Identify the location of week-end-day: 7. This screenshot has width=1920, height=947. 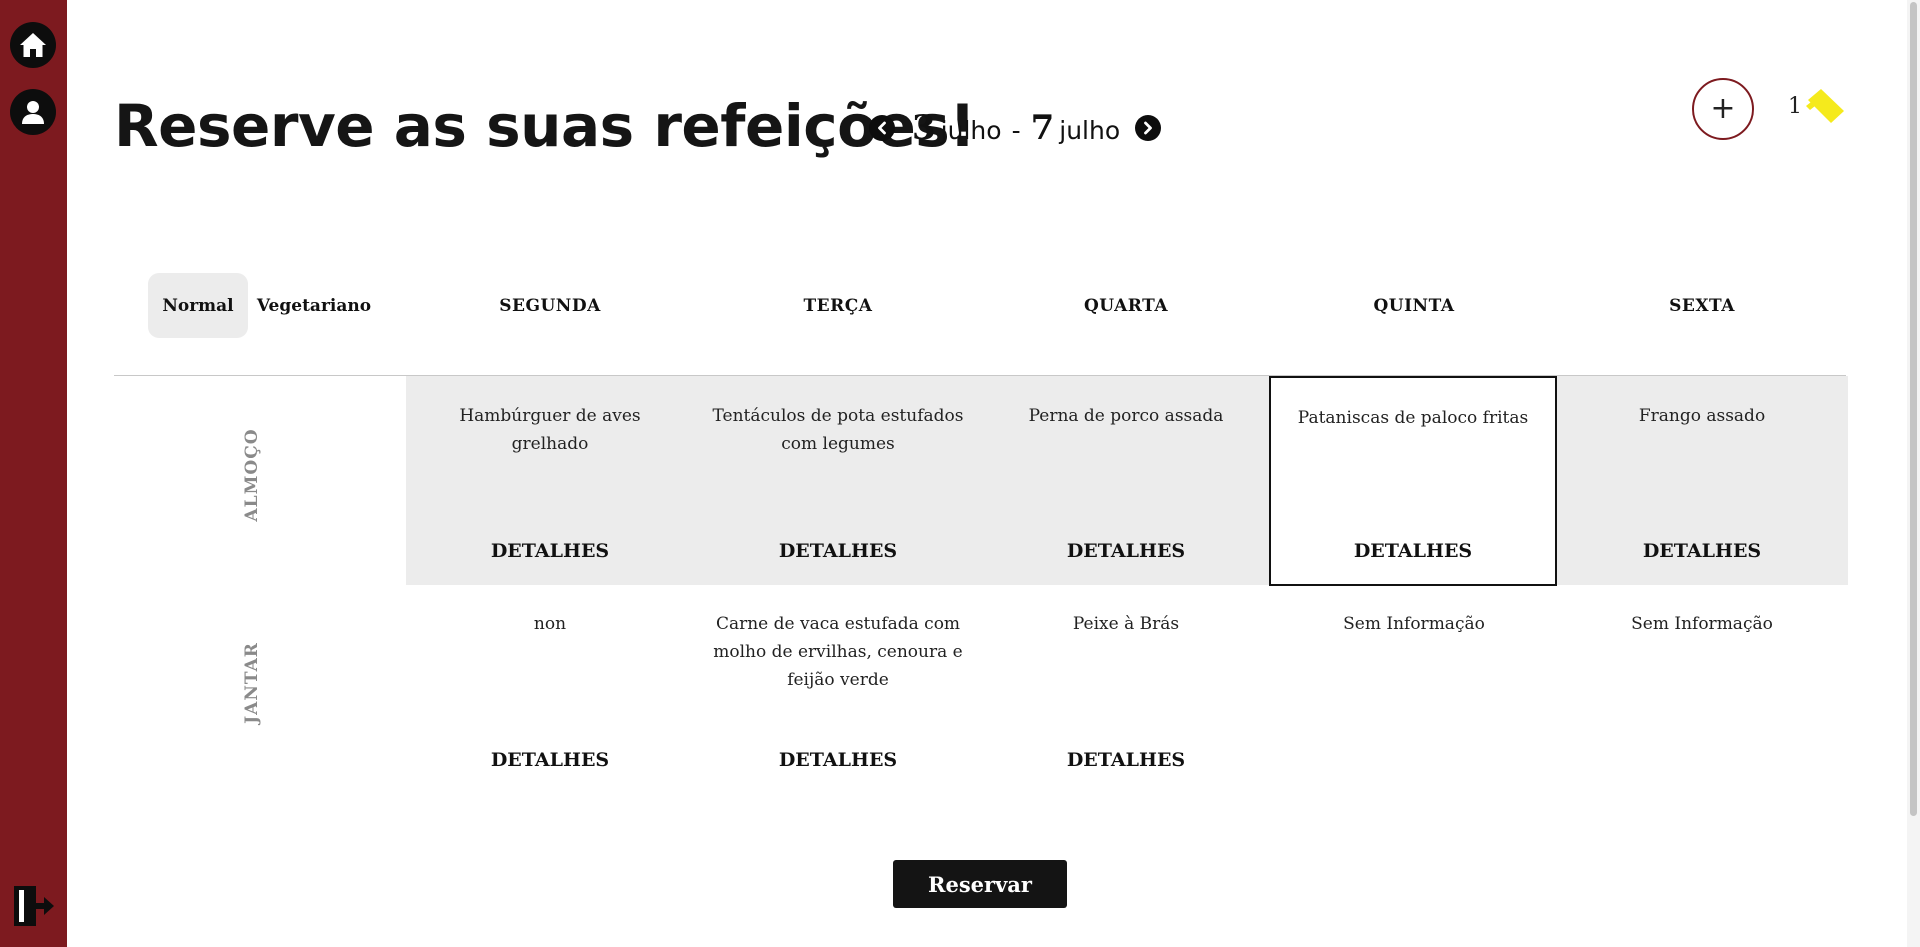
(1042, 128).